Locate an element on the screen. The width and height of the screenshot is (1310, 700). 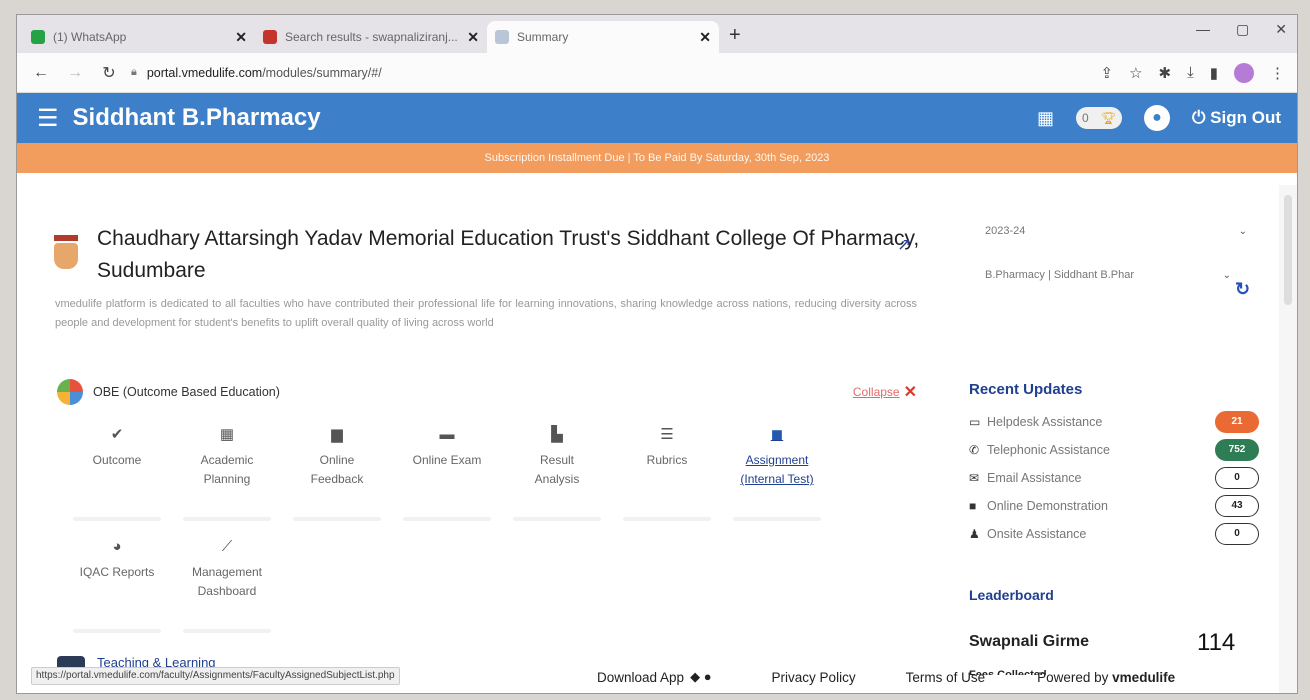
trophy-count: 0 is located at coordinates (1085, 118).